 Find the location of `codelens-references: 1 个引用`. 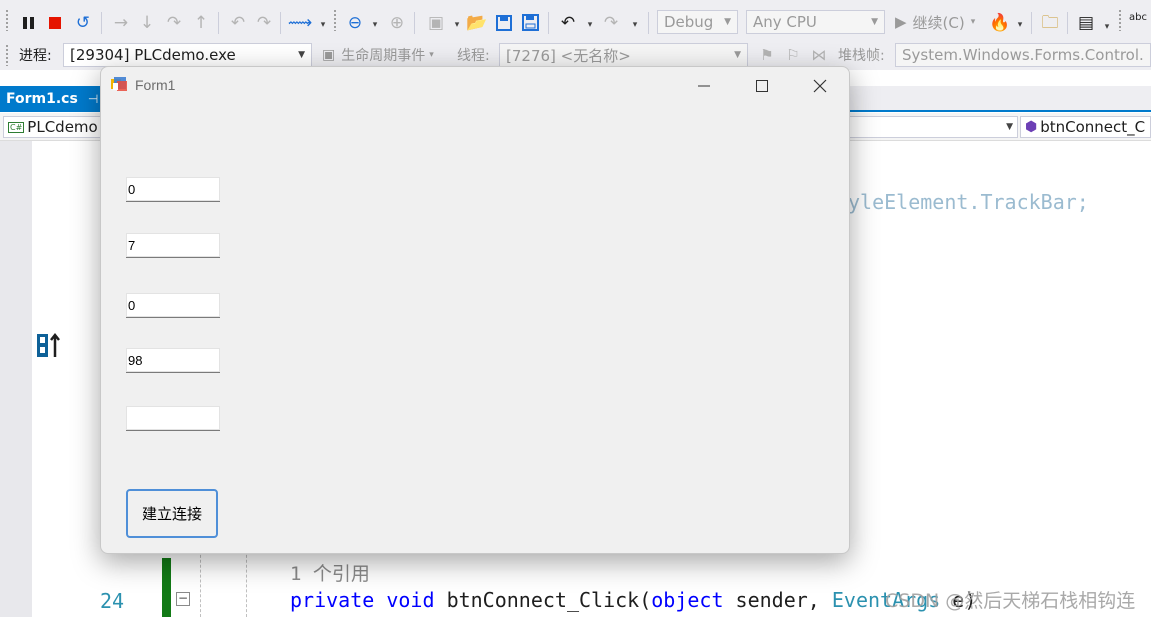

codelens-references: 1 个引用 is located at coordinates (330, 572).